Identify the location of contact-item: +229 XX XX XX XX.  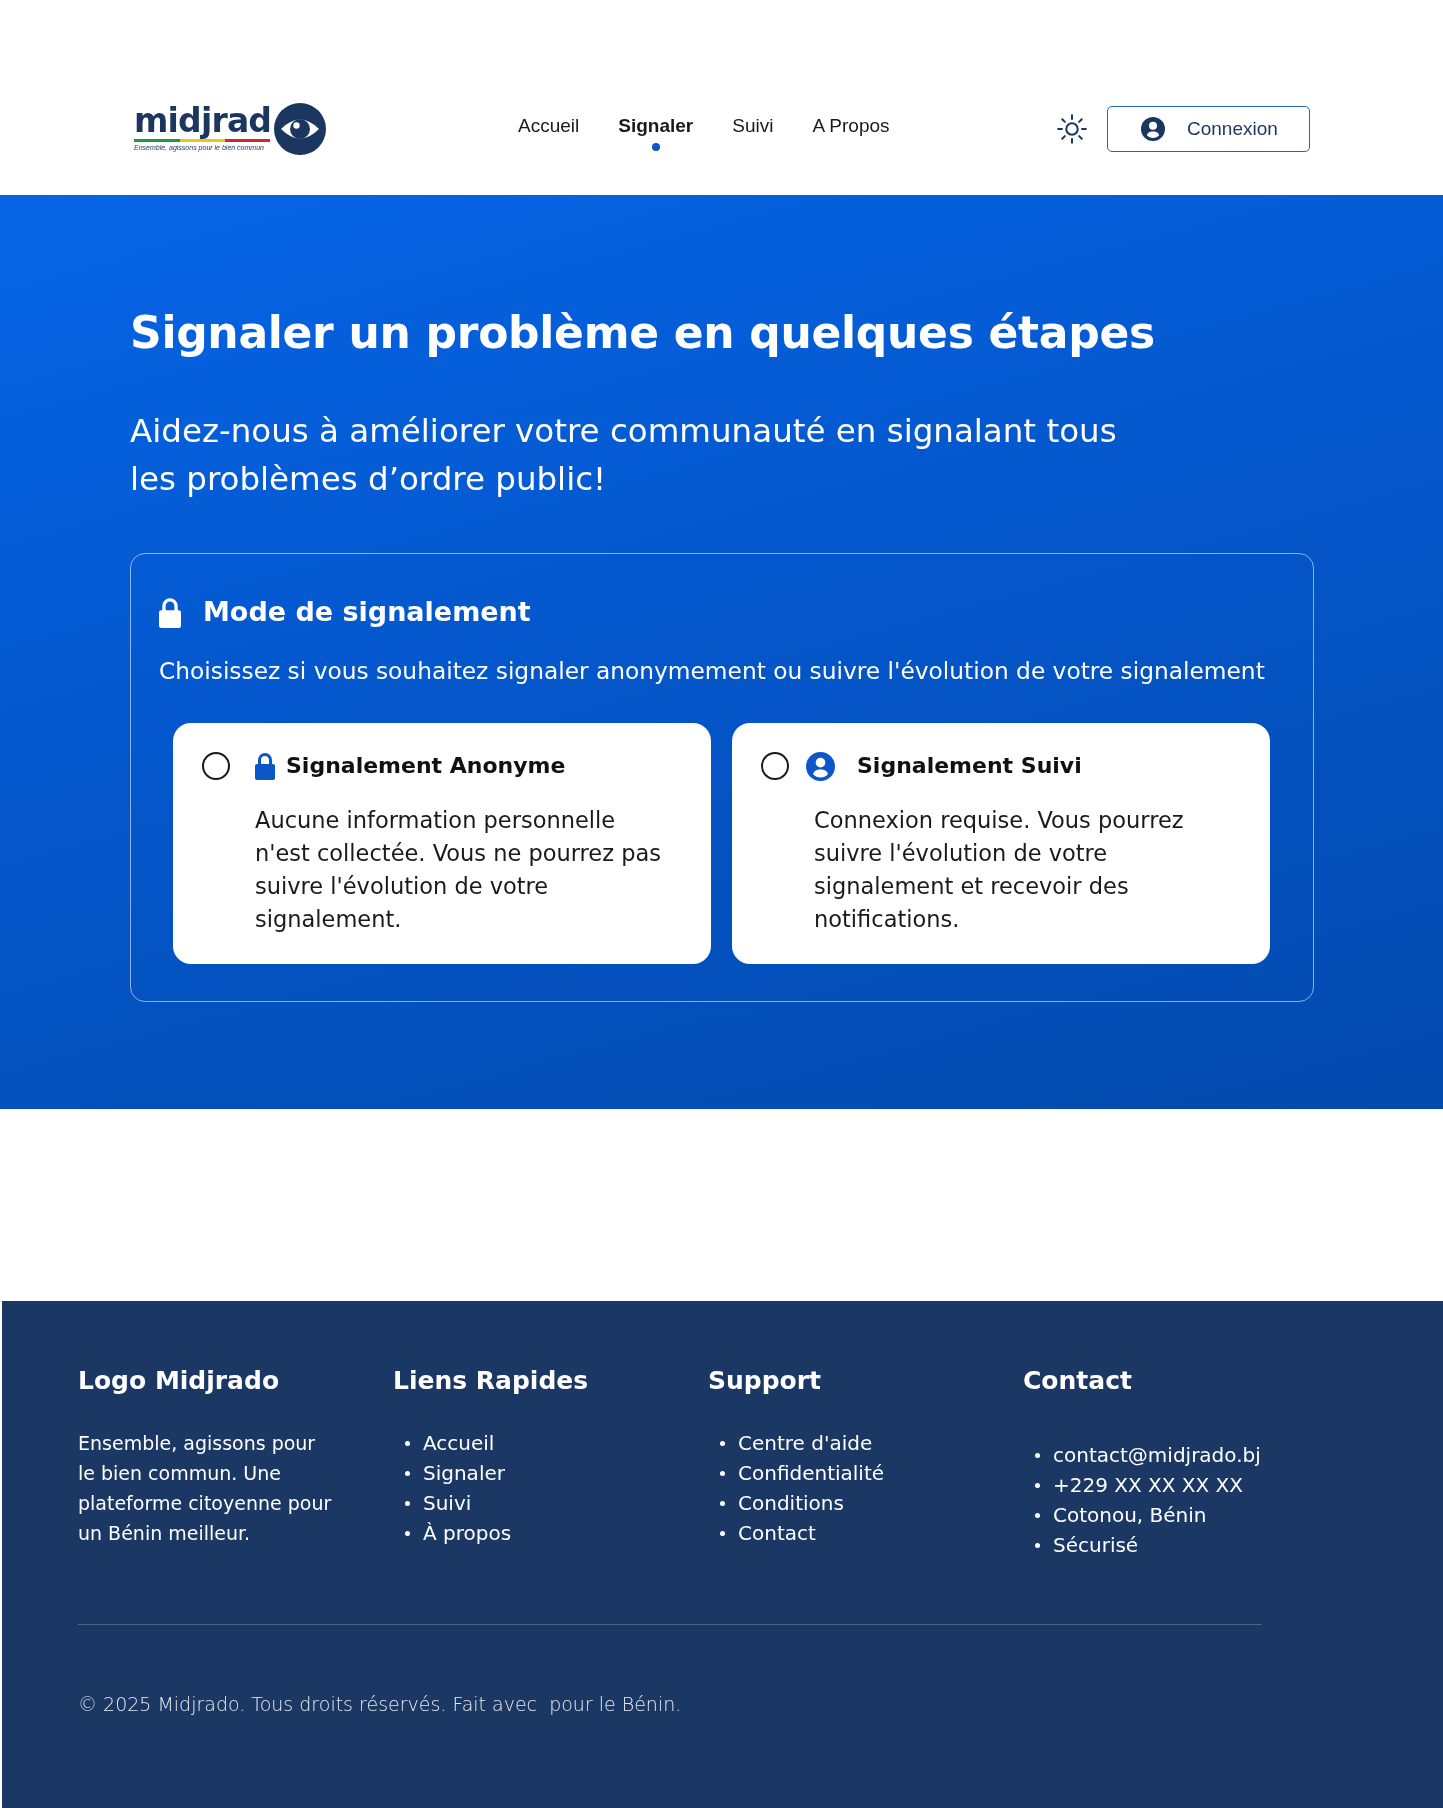
(1148, 1485).